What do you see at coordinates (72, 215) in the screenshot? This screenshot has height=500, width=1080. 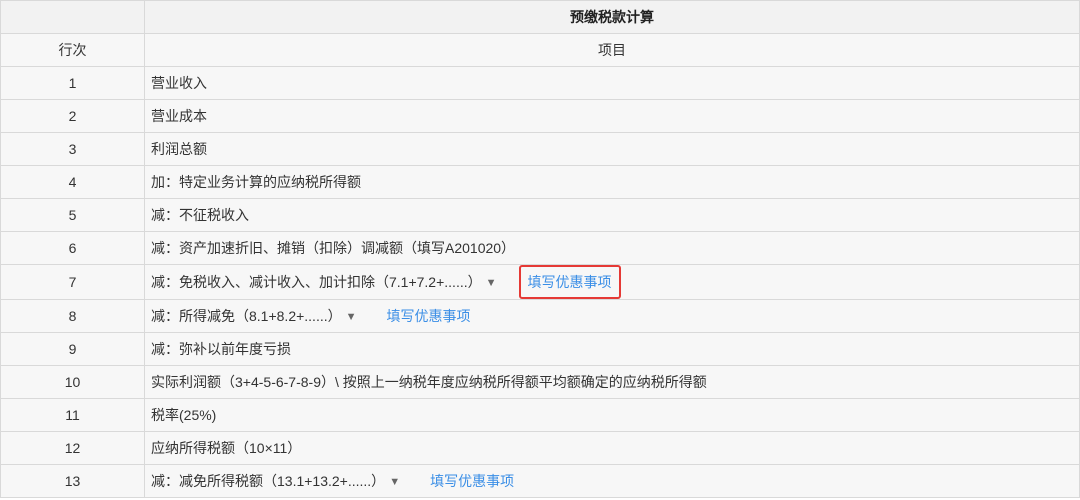 I see `row-index: 5` at bounding box center [72, 215].